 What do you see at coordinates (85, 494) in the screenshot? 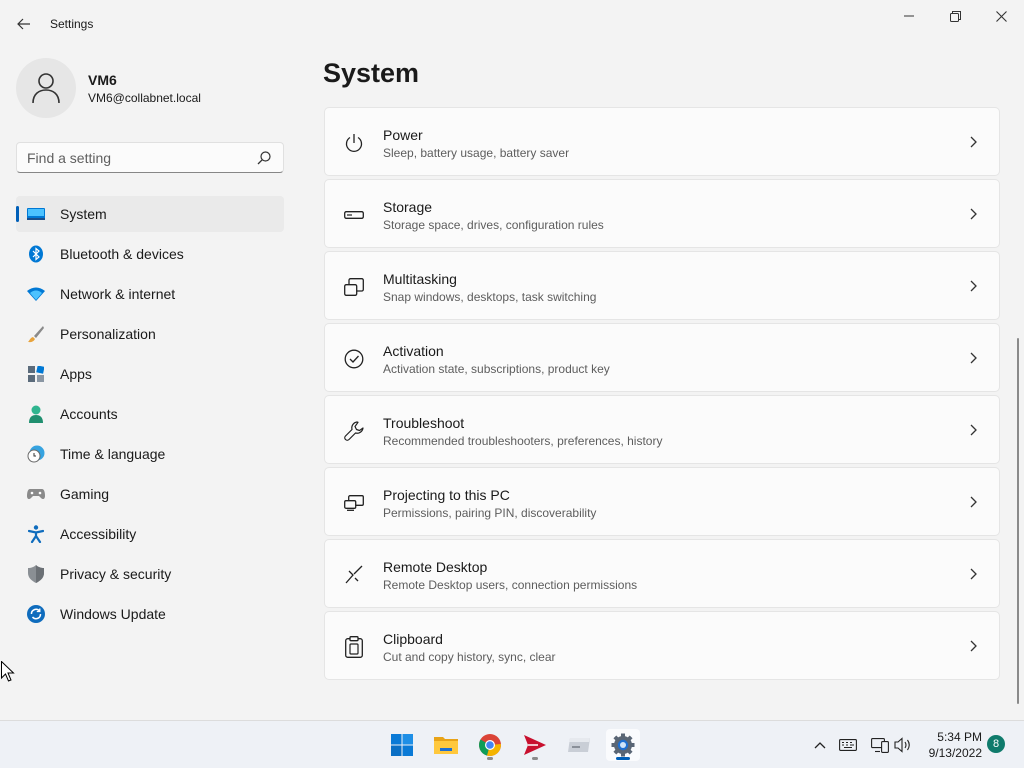
I see `sidebar-item-label: Gaming` at bounding box center [85, 494].